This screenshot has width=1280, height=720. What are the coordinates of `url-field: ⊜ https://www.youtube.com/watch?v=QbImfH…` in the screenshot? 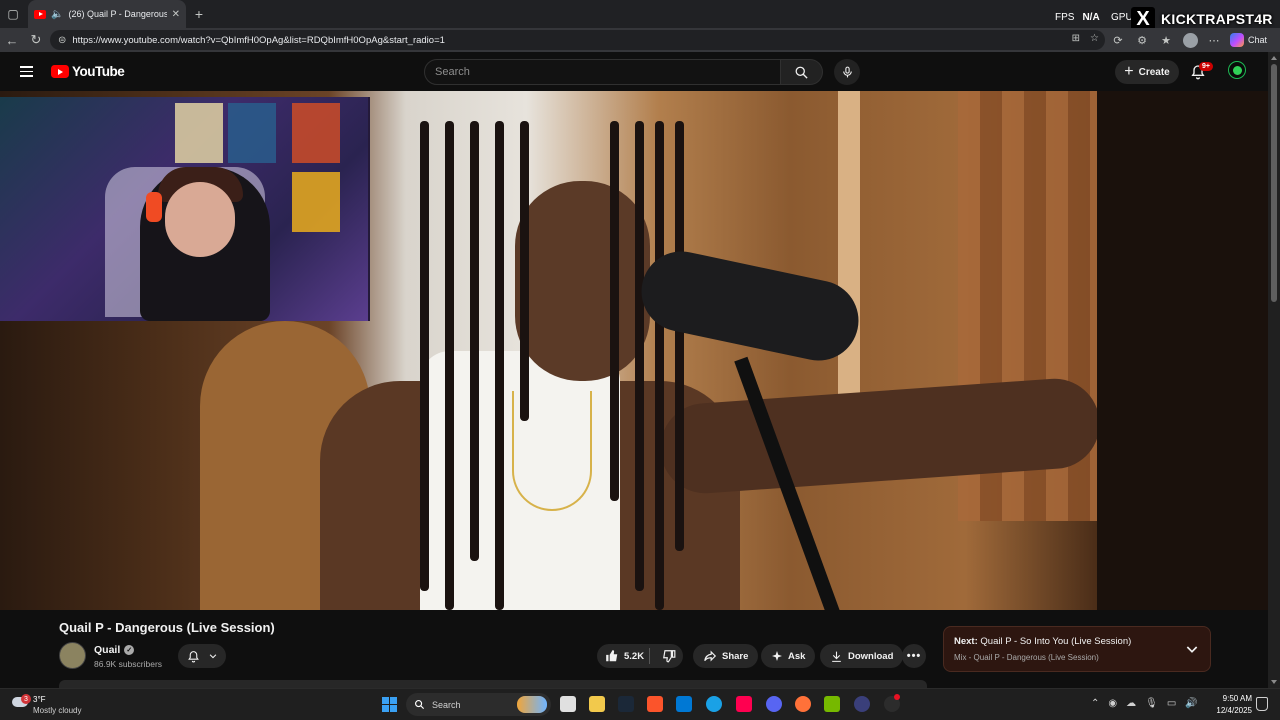 It's located at (577, 40).